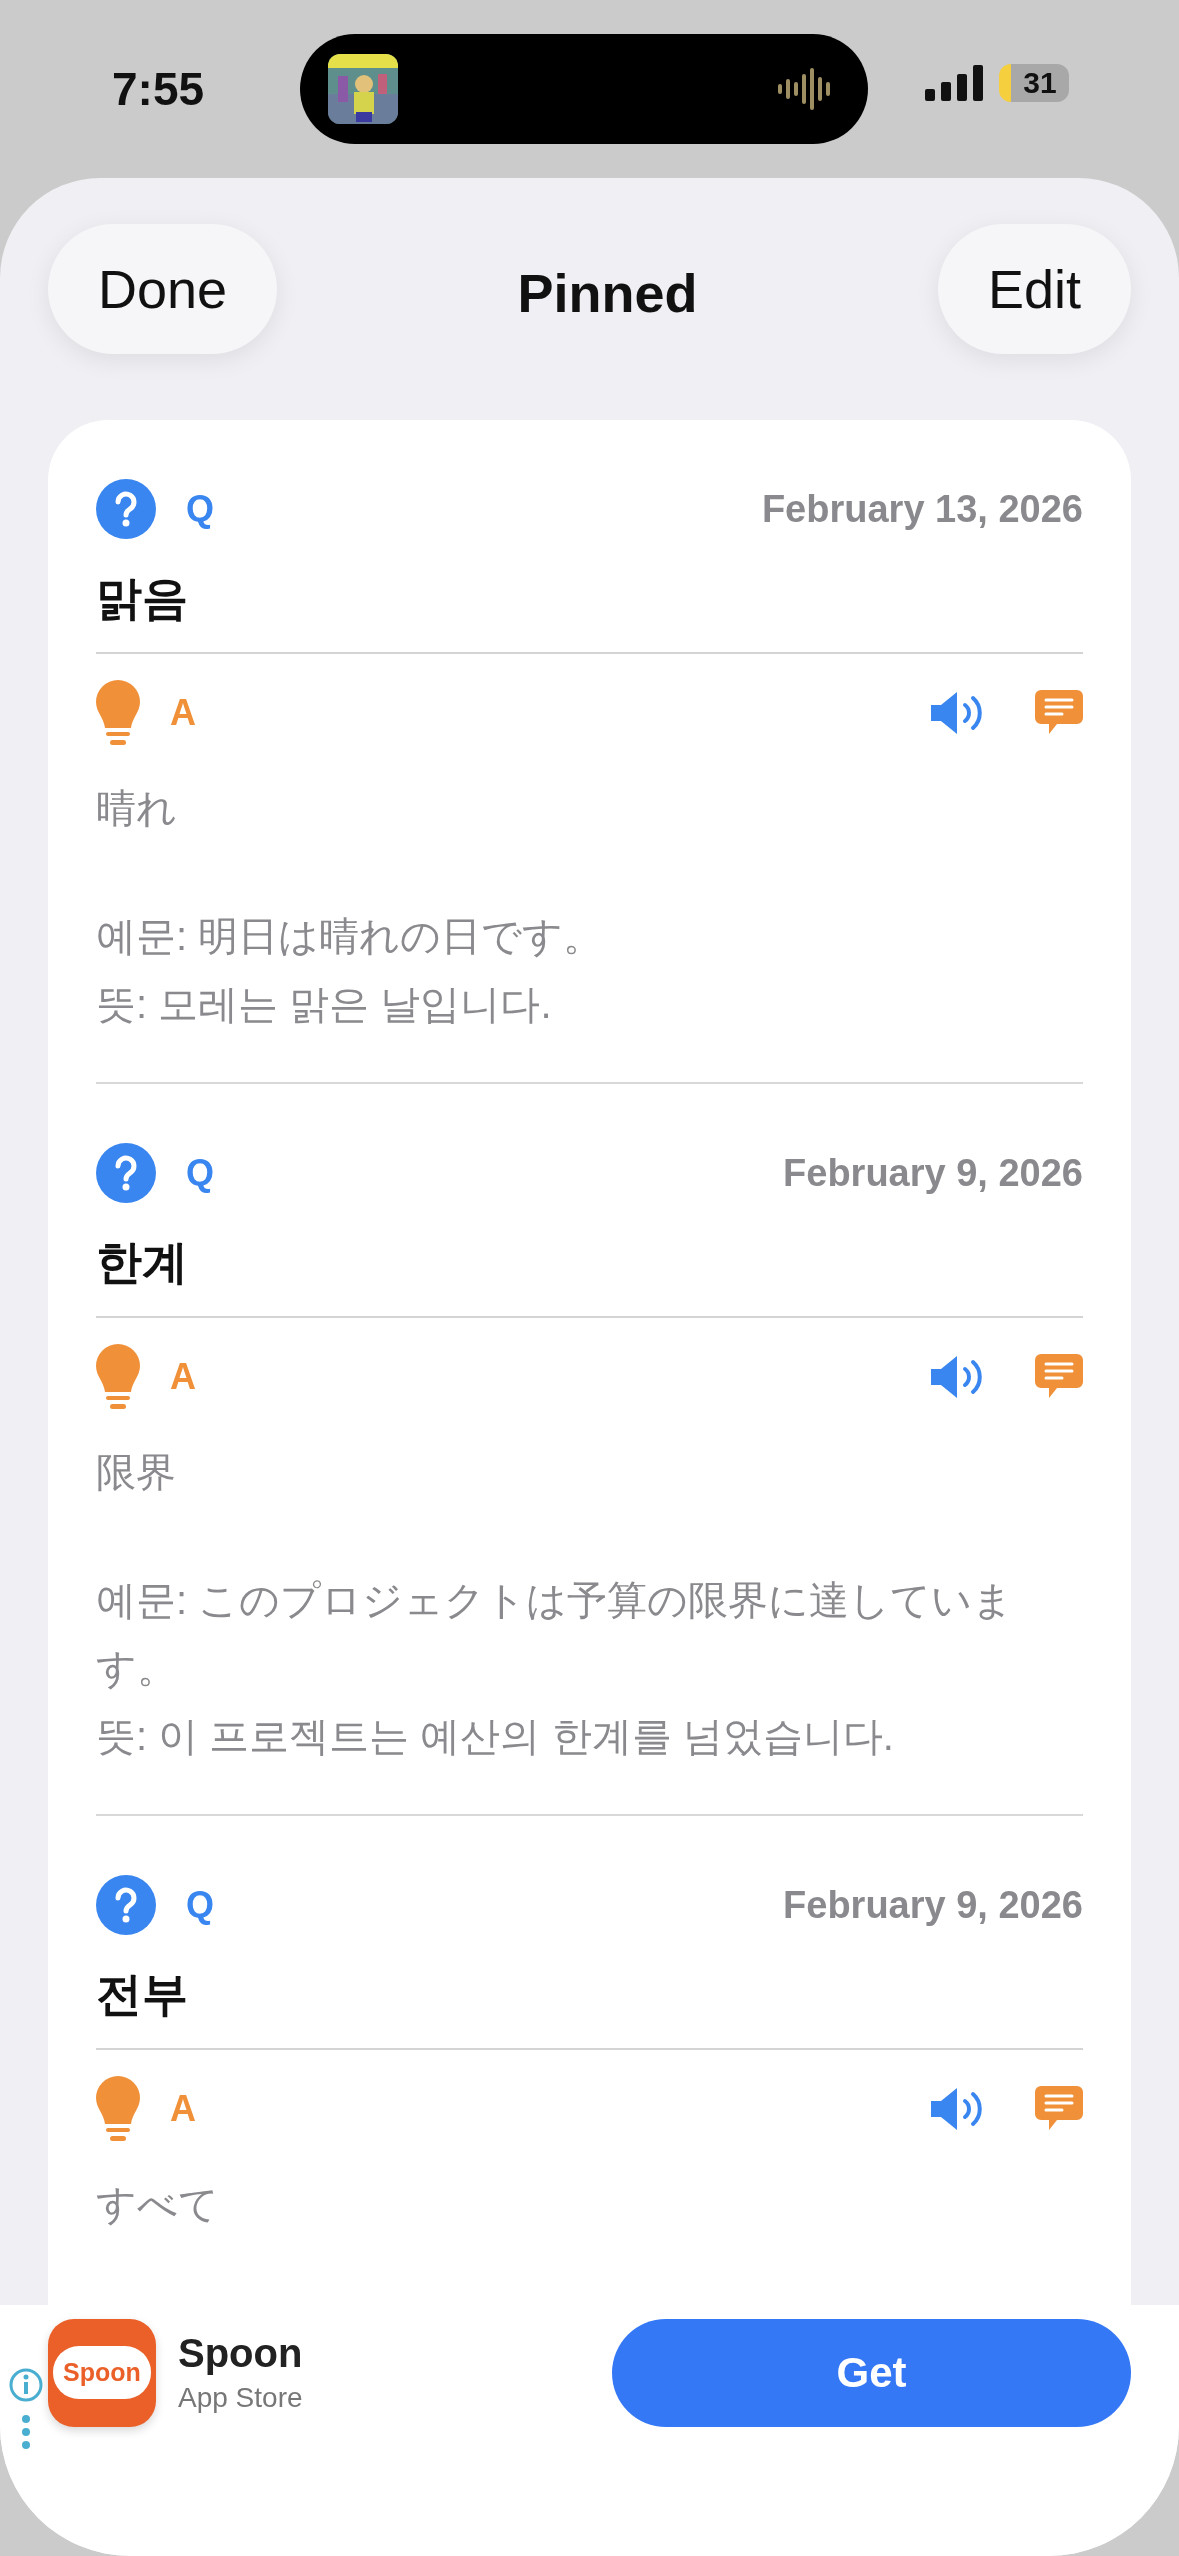 Image resolution: width=1179 pixels, height=2556 pixels. What do you see at coordinates (159, 89) in the screenshot?
I see `status-time: 7:55` at bounding box center [159, 89].